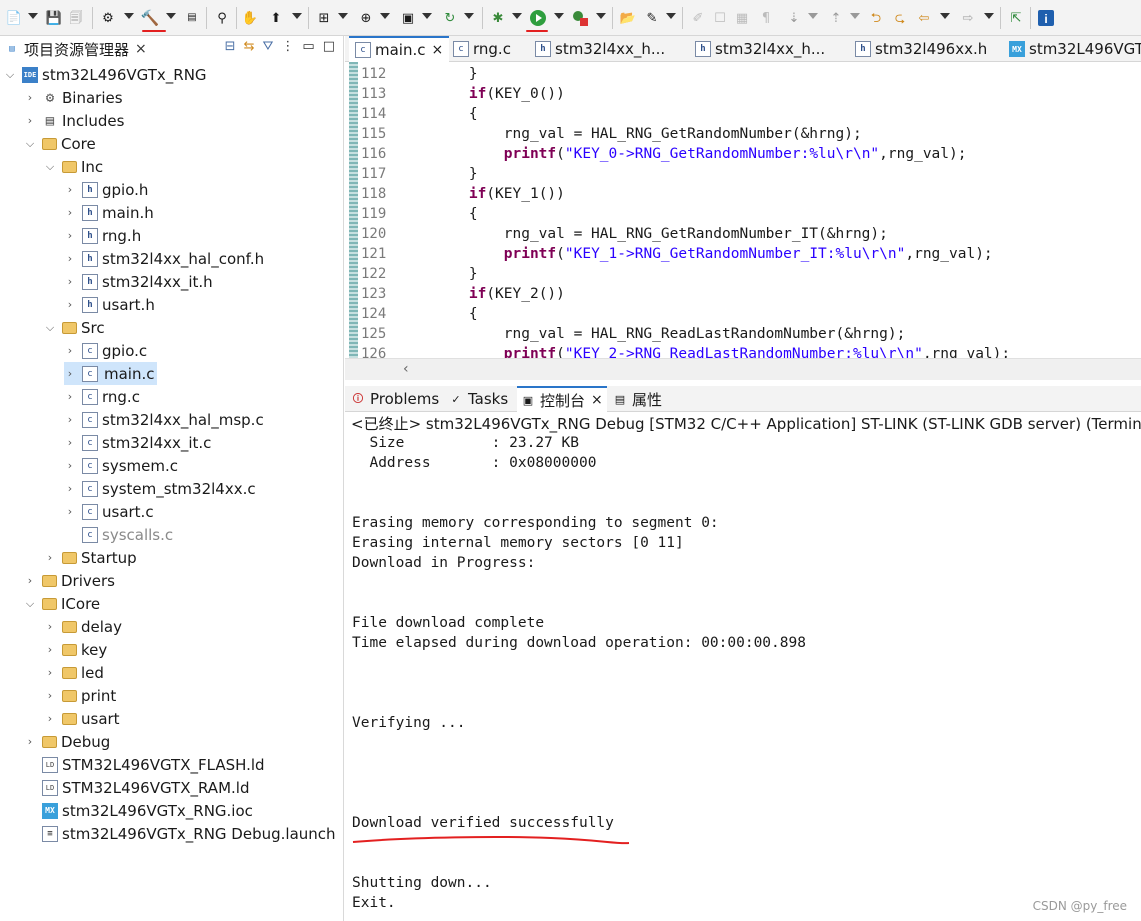  I want to click on search-icon: ⊕, so click(366, 18).